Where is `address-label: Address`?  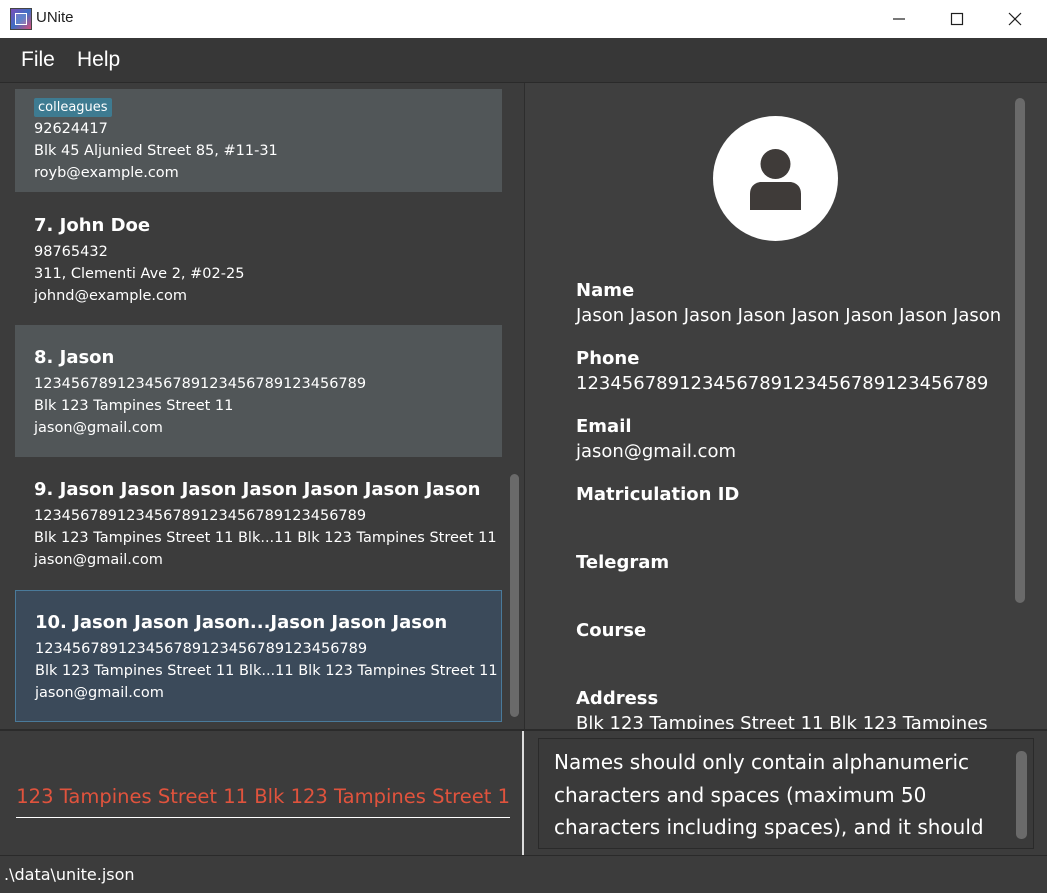 address-label: Address is located at coordinates (617, 698).